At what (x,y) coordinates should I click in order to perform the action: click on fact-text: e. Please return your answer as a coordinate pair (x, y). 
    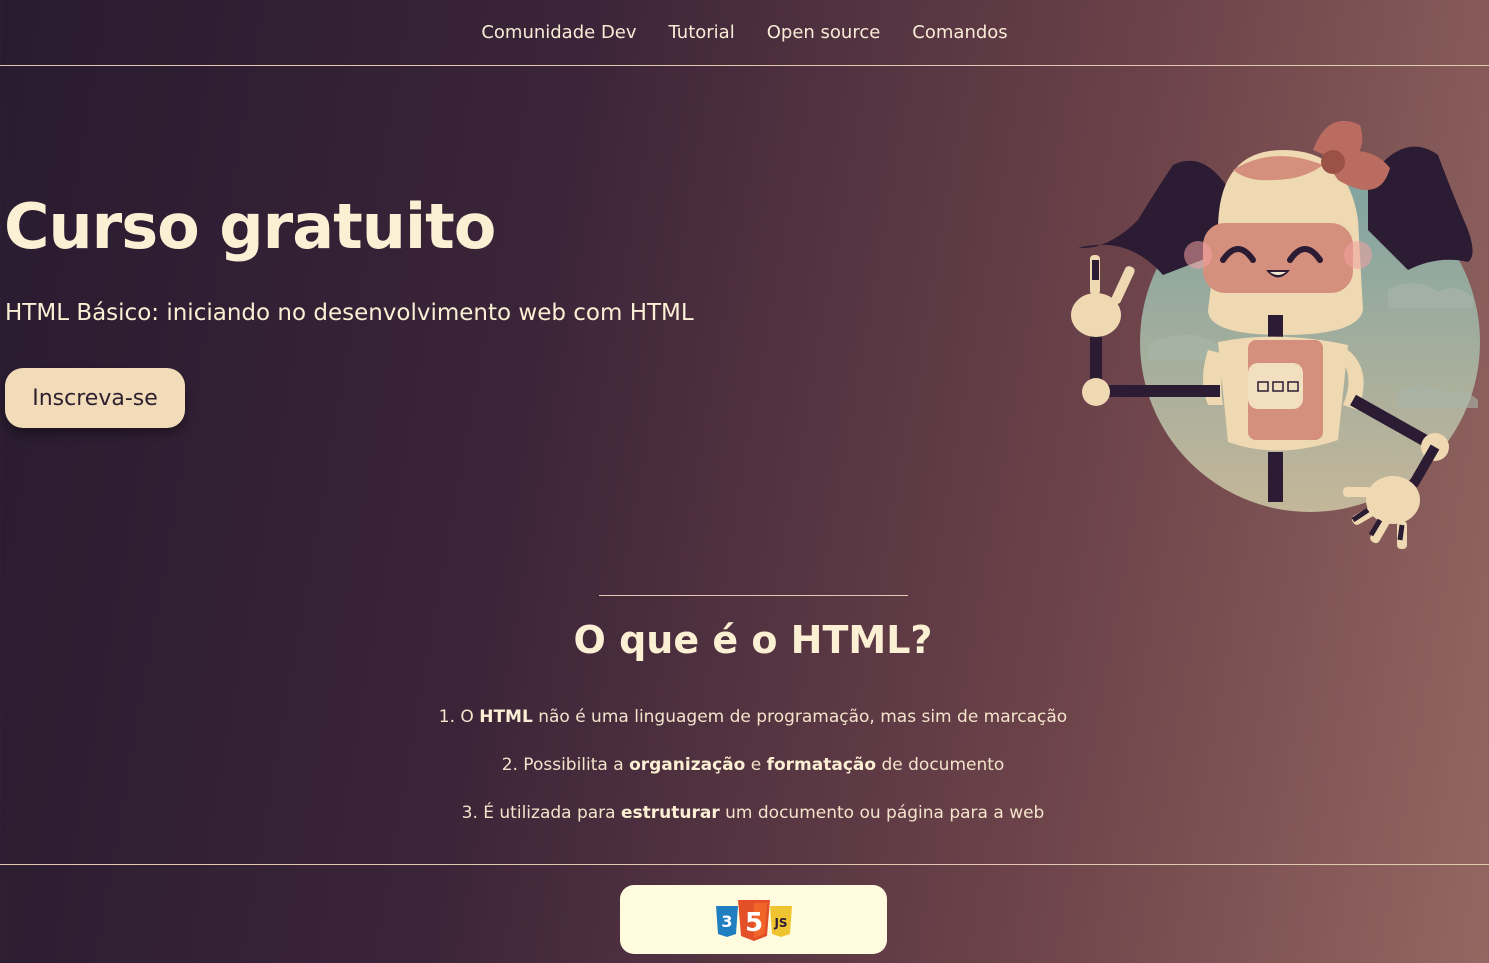
    Looking at the image, I should click on (756, 765).